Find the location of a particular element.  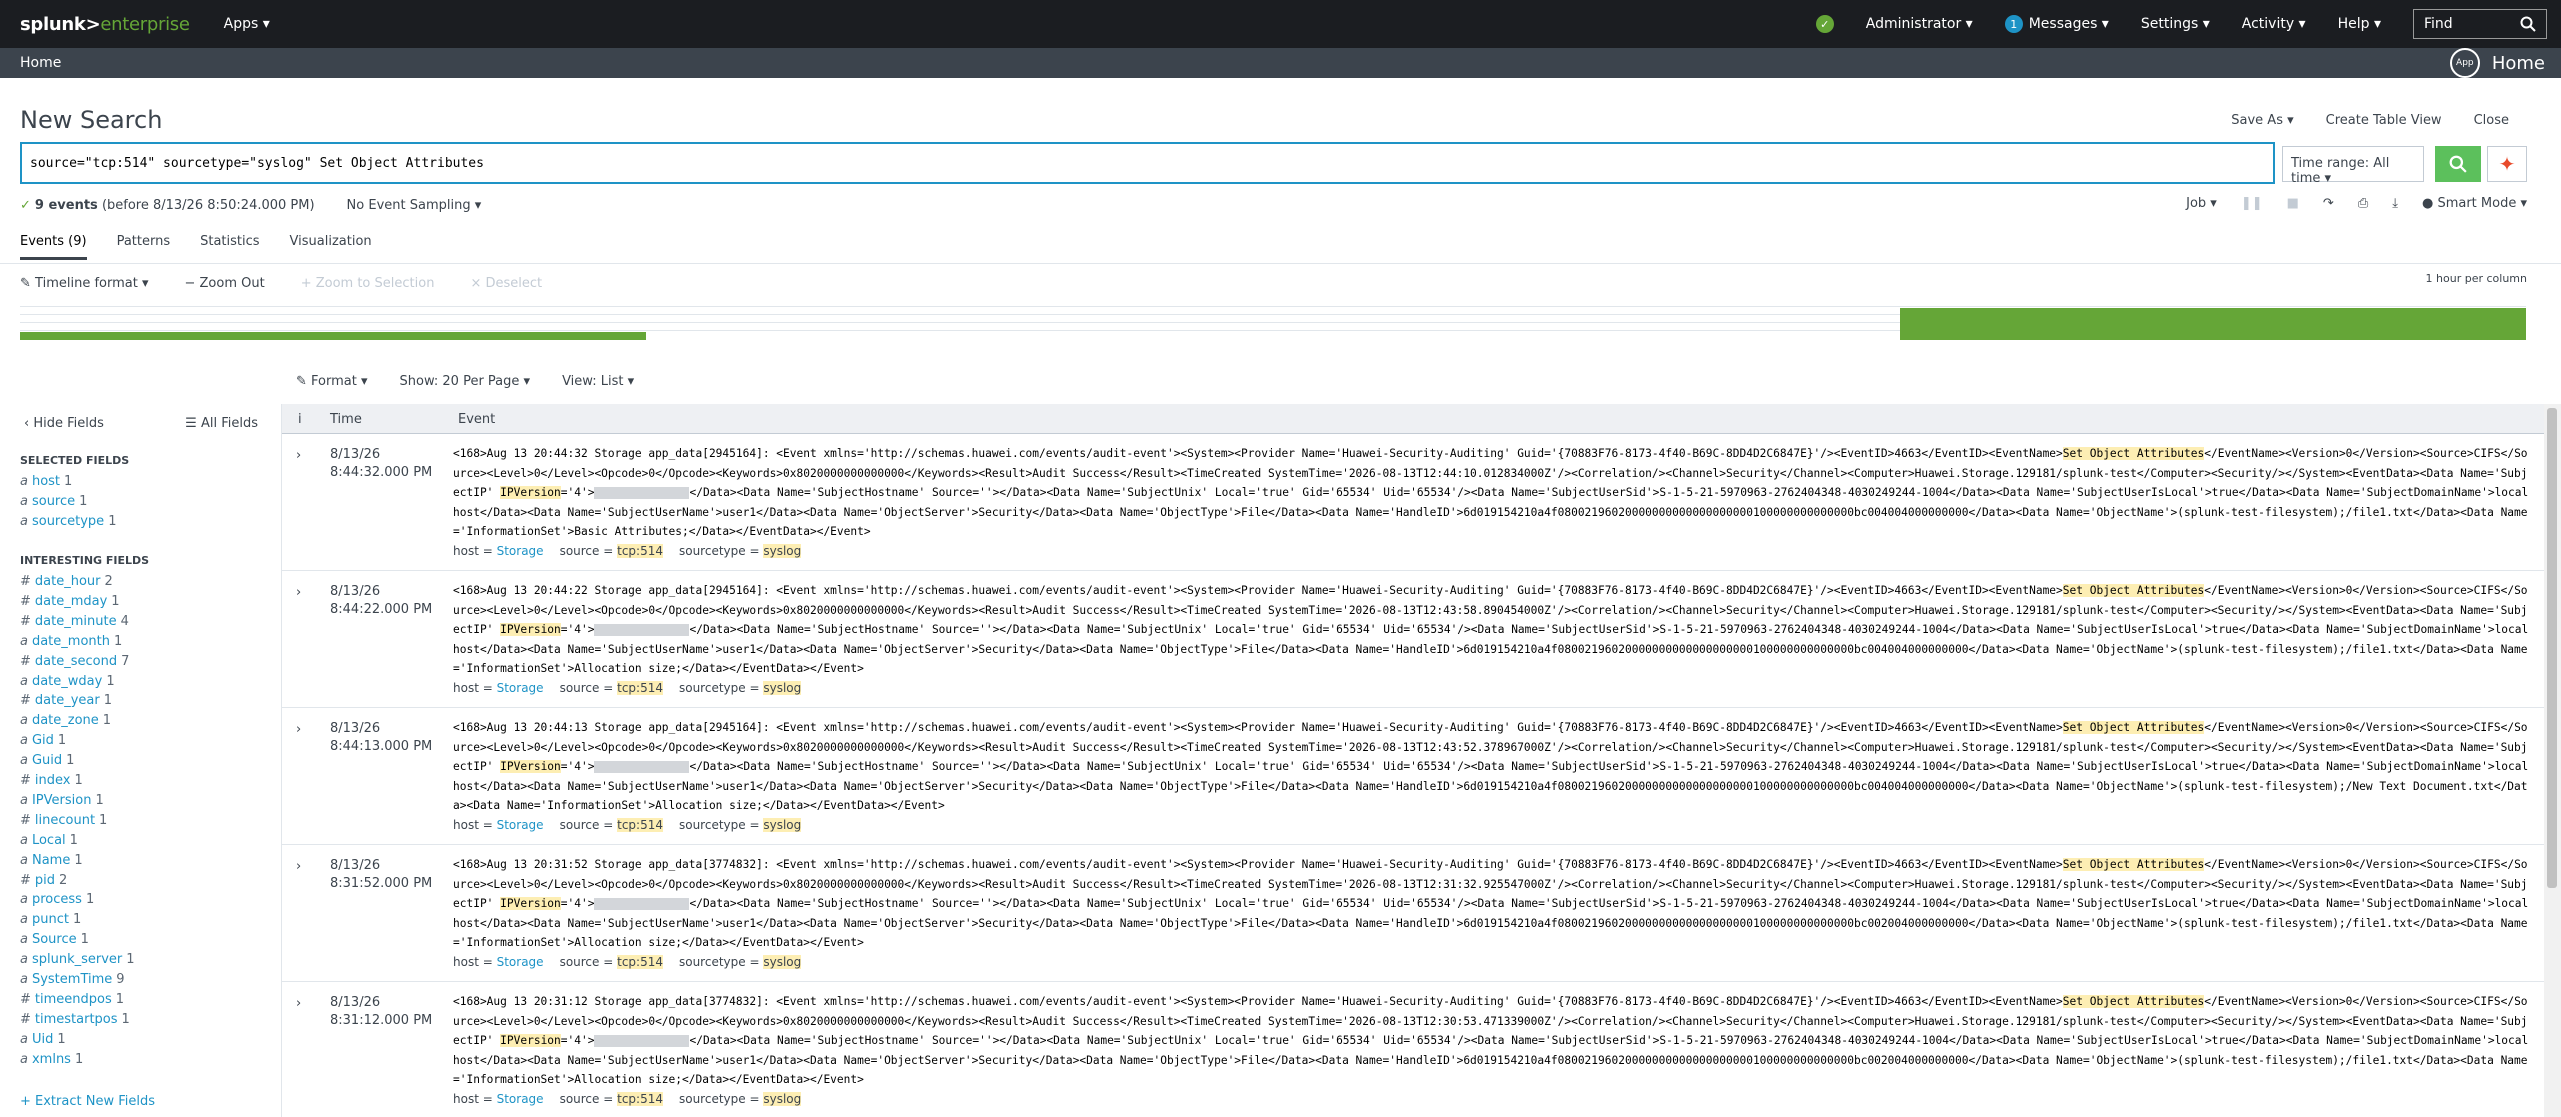

job-menu: Job ▾ is located at coordinates (2201, 203).